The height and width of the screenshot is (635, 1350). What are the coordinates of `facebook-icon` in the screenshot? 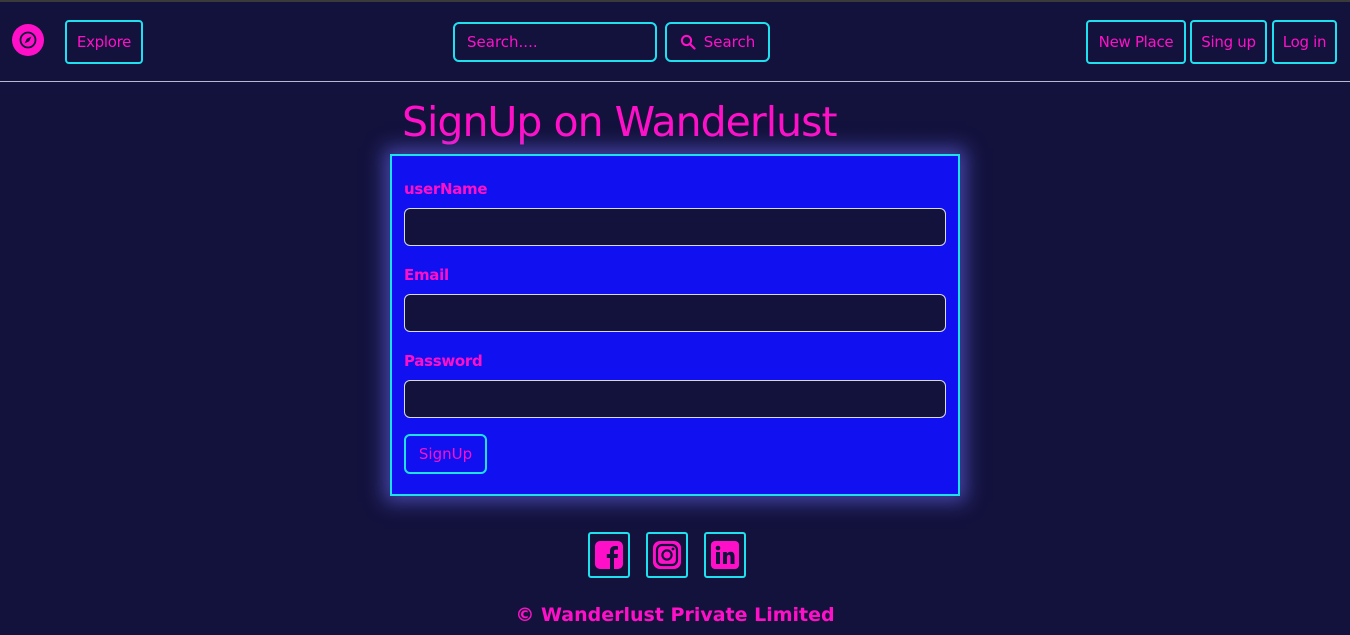 It's located at (609, 555).